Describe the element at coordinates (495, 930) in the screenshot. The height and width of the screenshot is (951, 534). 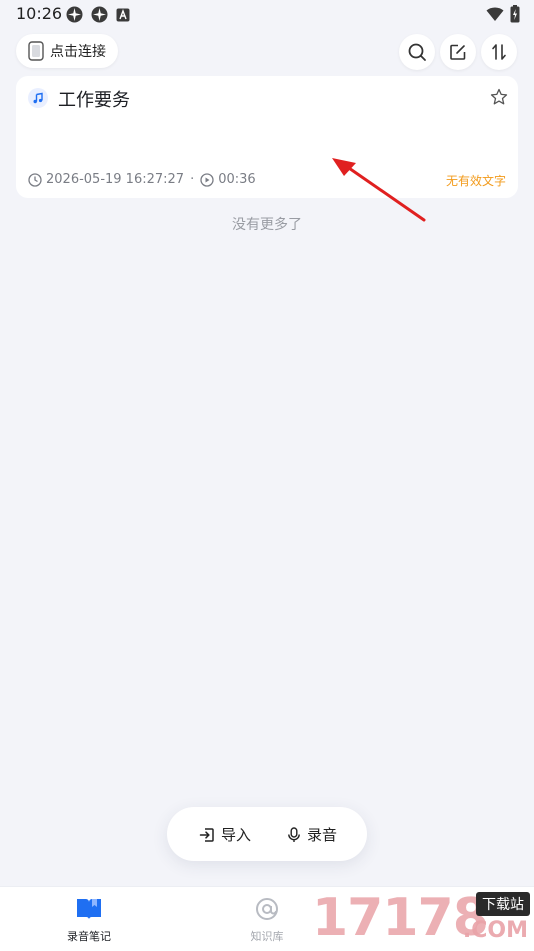
I see `watermark-suffix: .COM` at that location.